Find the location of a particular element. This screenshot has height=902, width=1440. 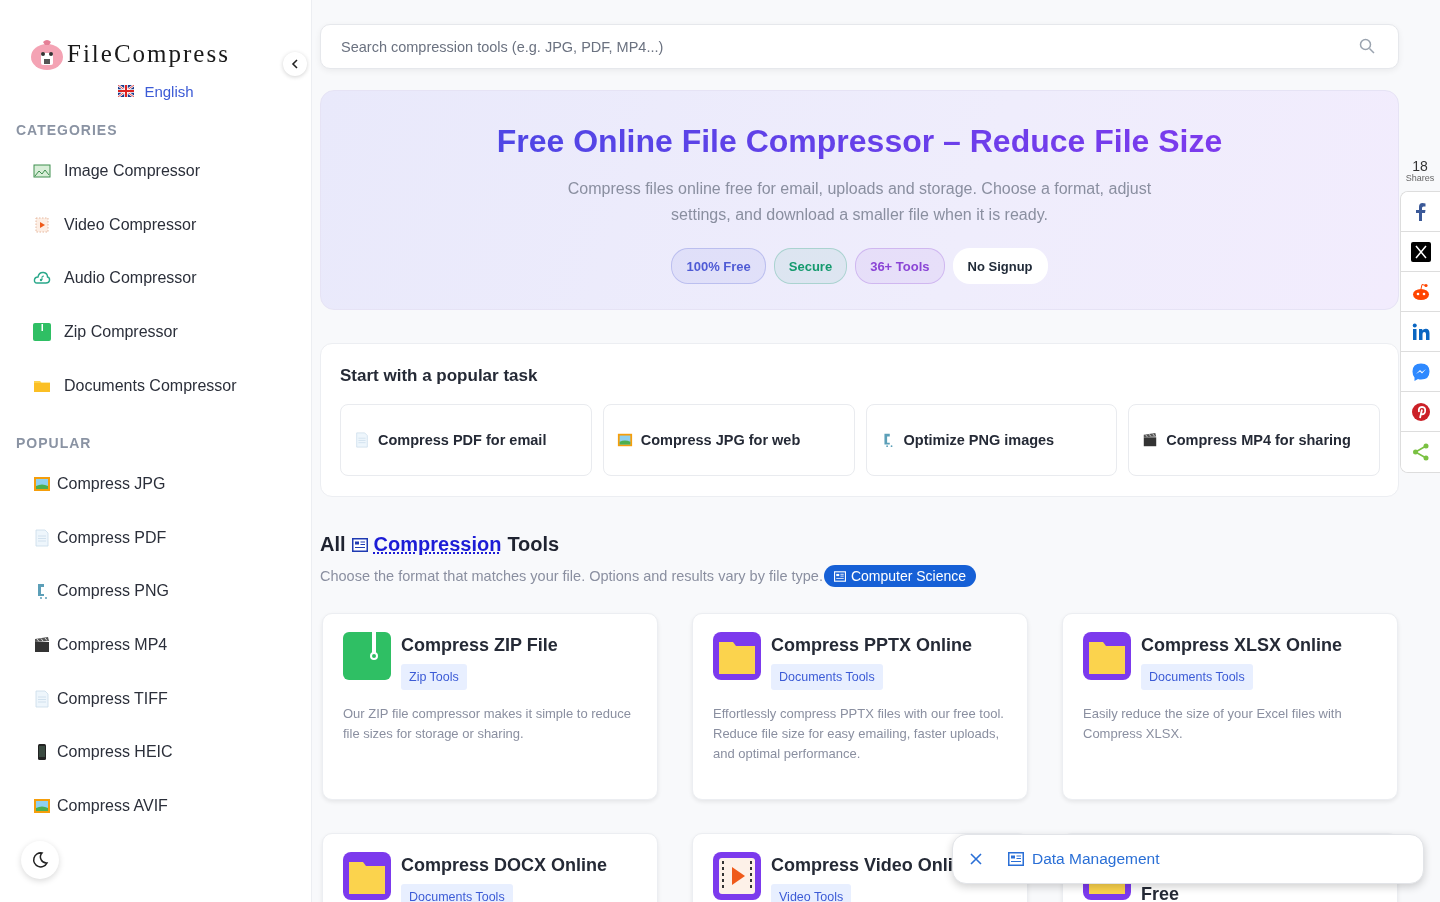

feature-badge: 100% Free is located at coordinates (718, 266).